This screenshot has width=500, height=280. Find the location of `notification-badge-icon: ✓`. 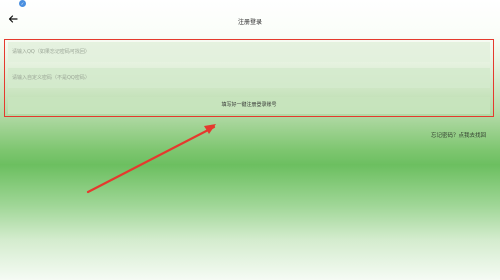

notification-badge-icon: ✓ is located at coordinates (22, 3).